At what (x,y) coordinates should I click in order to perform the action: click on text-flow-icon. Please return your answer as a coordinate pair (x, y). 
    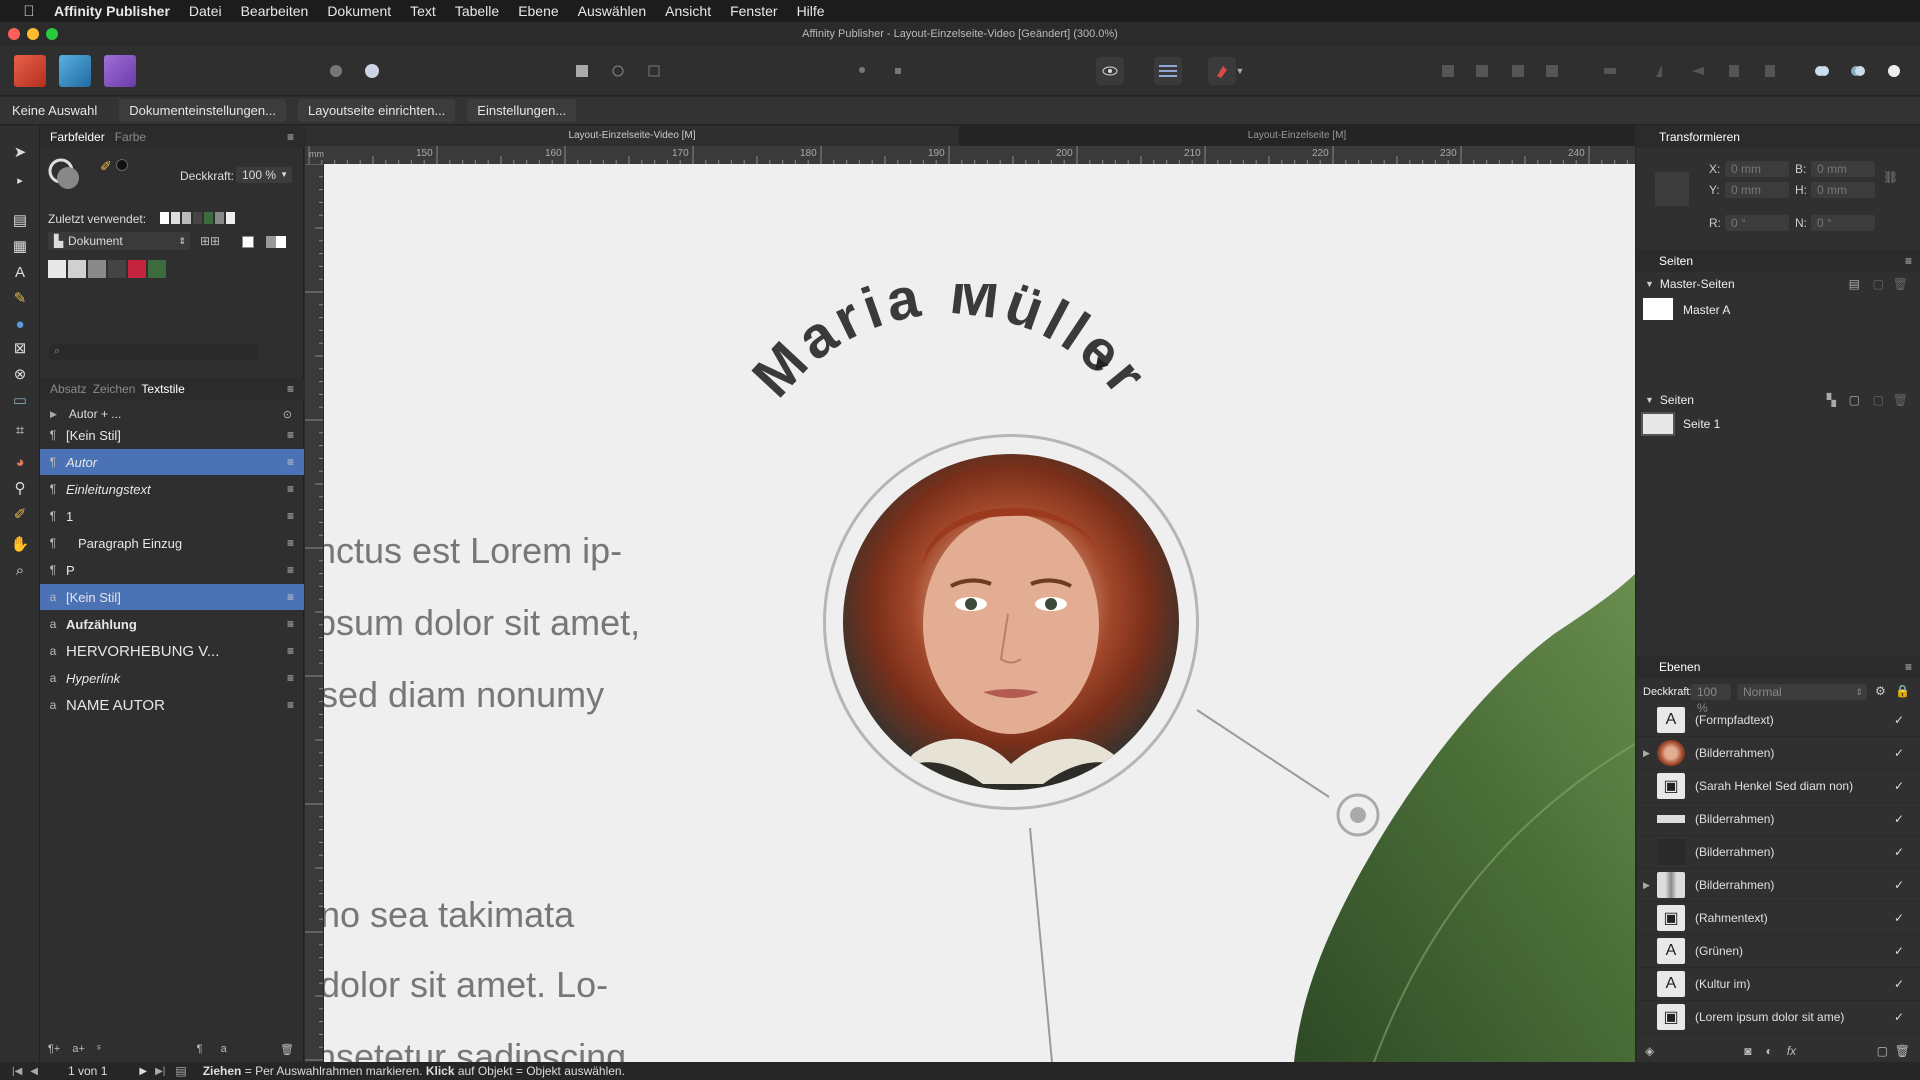
    Looking at the image, I should click on (1168, 71).